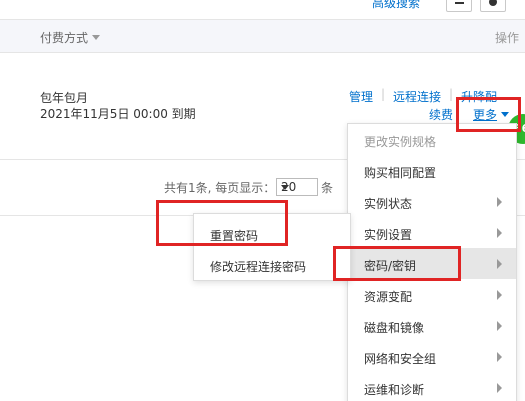  What do you see at coordinates (64, 98) in the screenshot?
I see `pay-type-value: 包年包月` at bounding box center [64, 98].